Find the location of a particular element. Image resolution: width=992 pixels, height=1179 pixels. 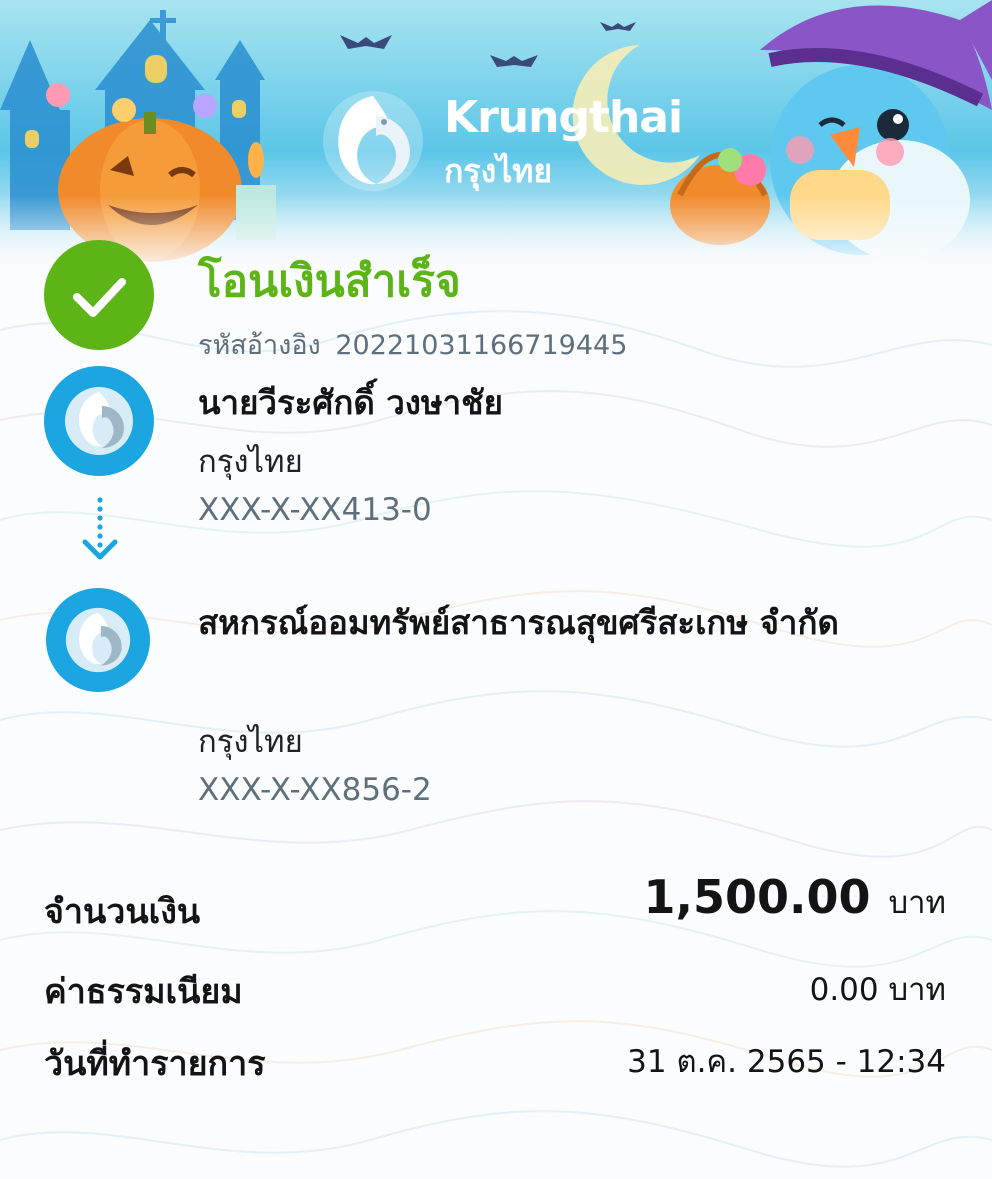

receiver-name: สหกรณ์ออมทรัพย์สาธารณสุขศรีสะเกษ จำกัด is located at coordinates (518, 622).